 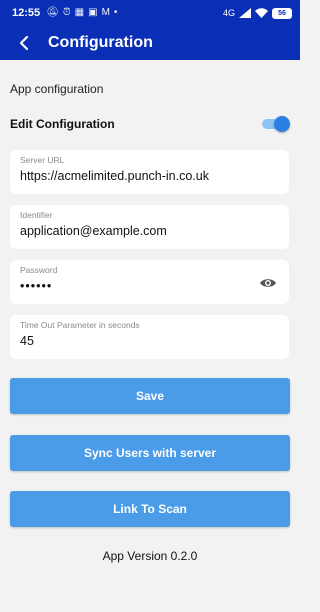 I want to click on mute-notification-icon: 🔕︎, so click(x=52, y=12).